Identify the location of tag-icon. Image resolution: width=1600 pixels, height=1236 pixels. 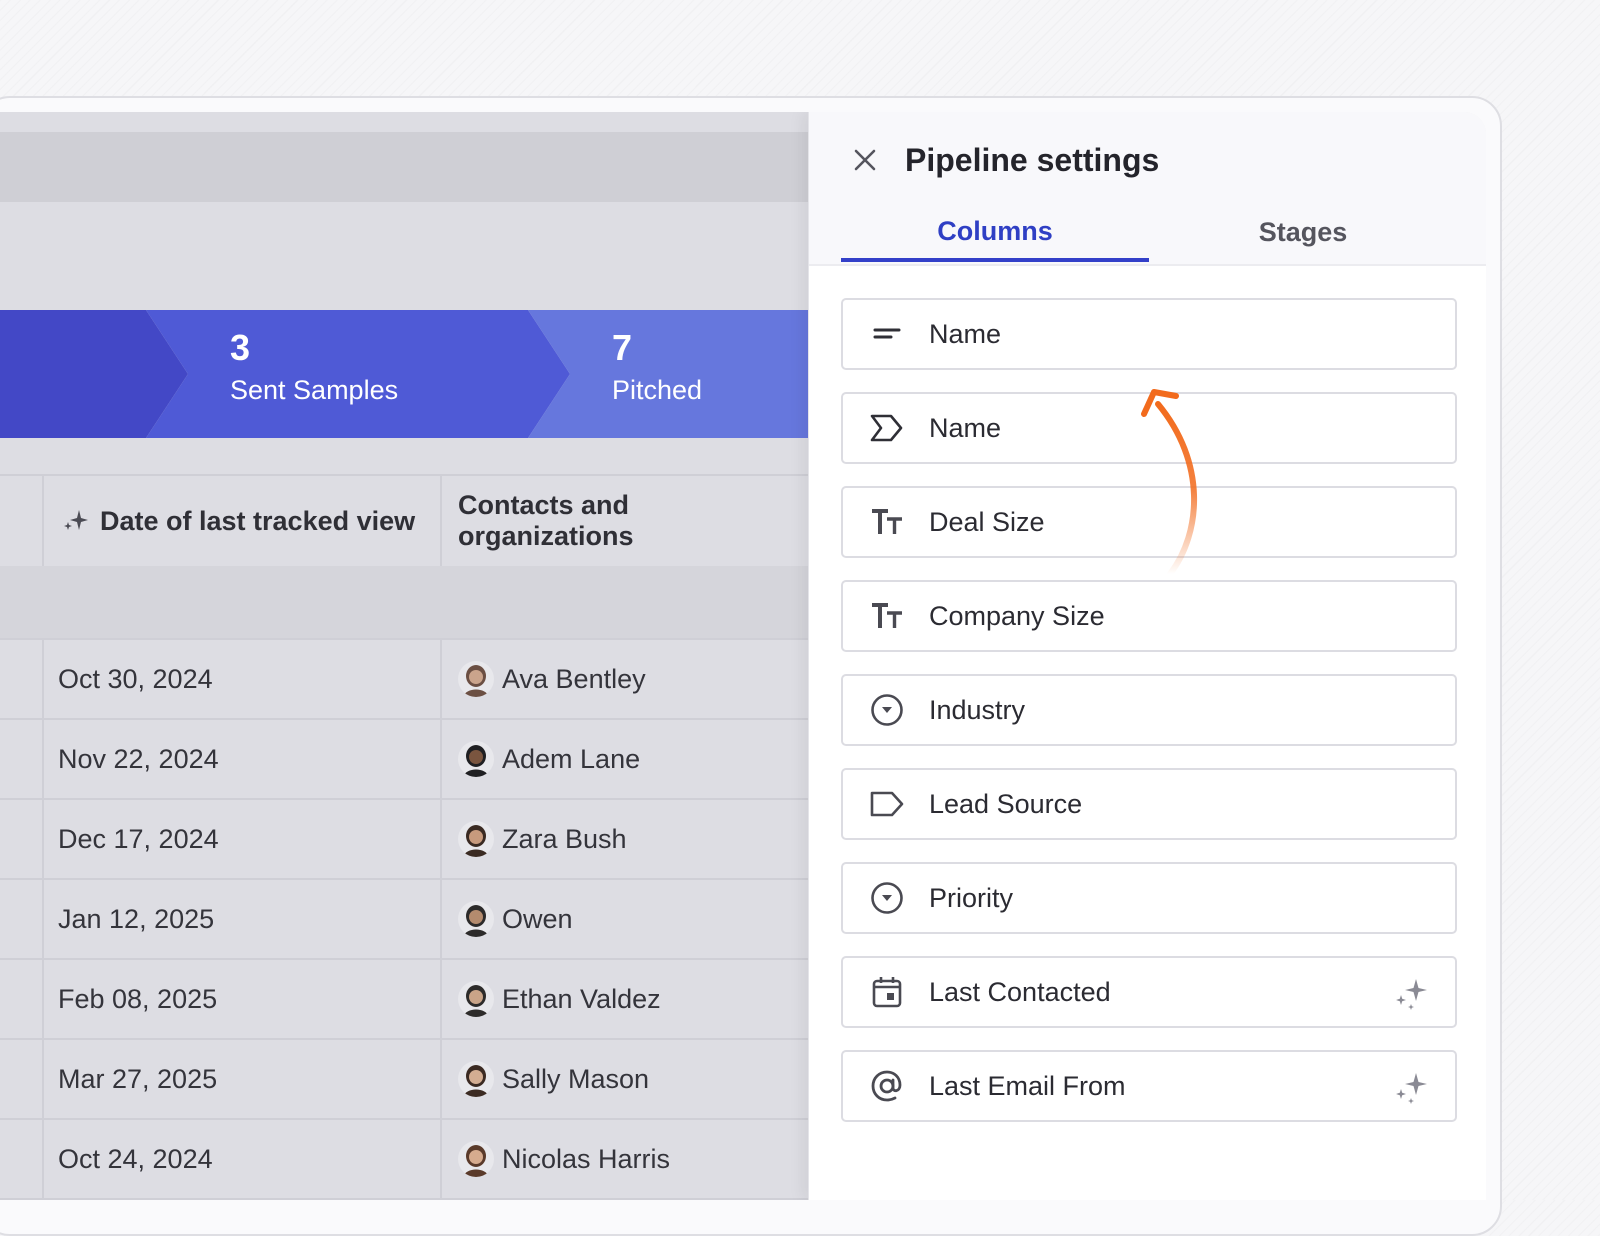
(887, 804).